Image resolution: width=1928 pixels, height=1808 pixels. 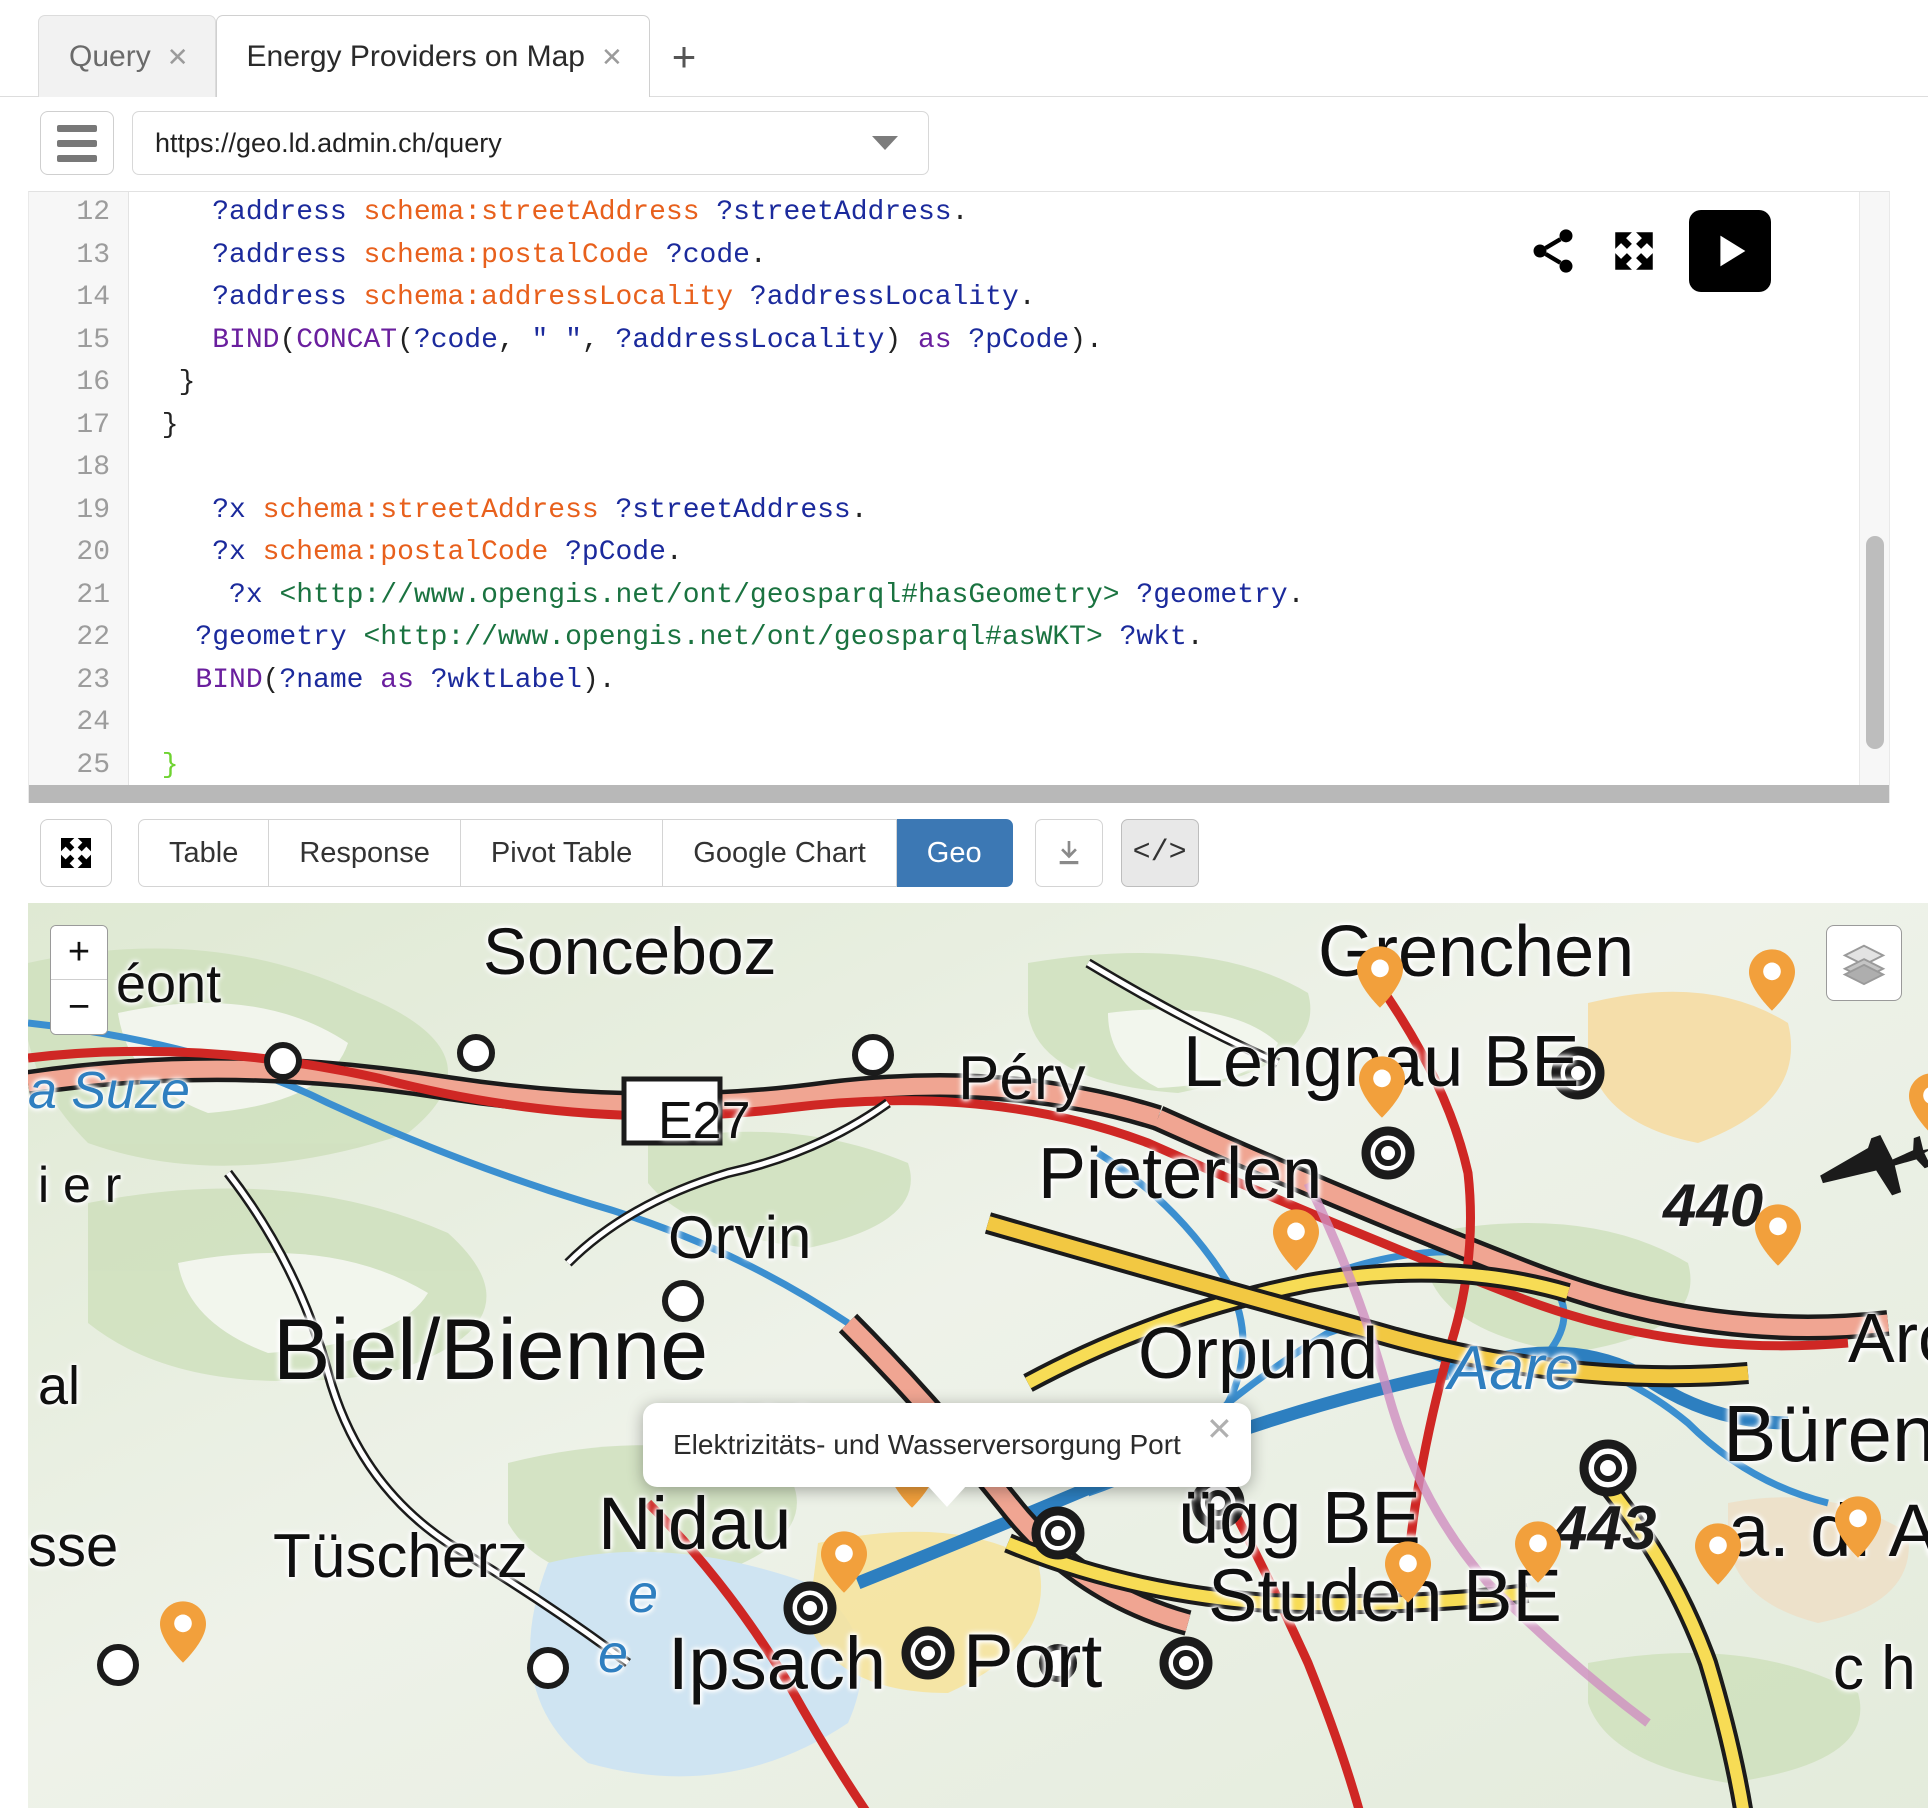 What do you see at coordinates (885, 143) in the screenshot?
I see `chevron-down-icon` at bounding box center [885, 143].